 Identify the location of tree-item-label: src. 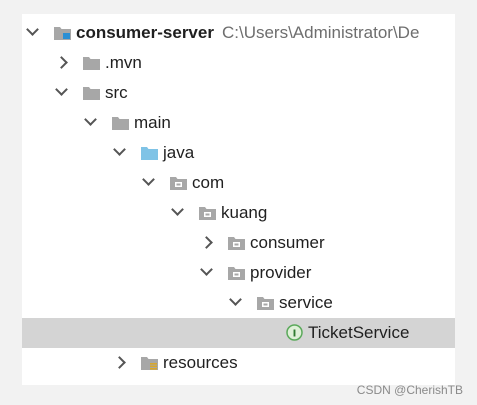
(116, 92).